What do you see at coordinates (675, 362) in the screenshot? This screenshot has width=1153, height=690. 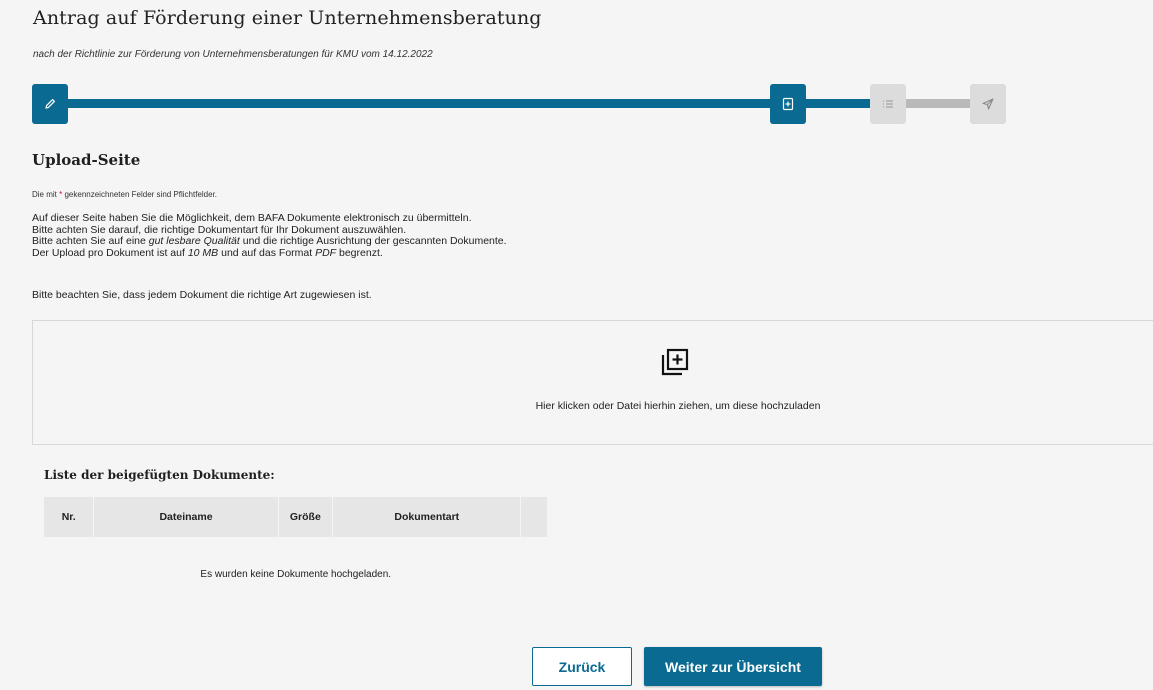 I see `add-file-icon` at bounding box center [675, 362].